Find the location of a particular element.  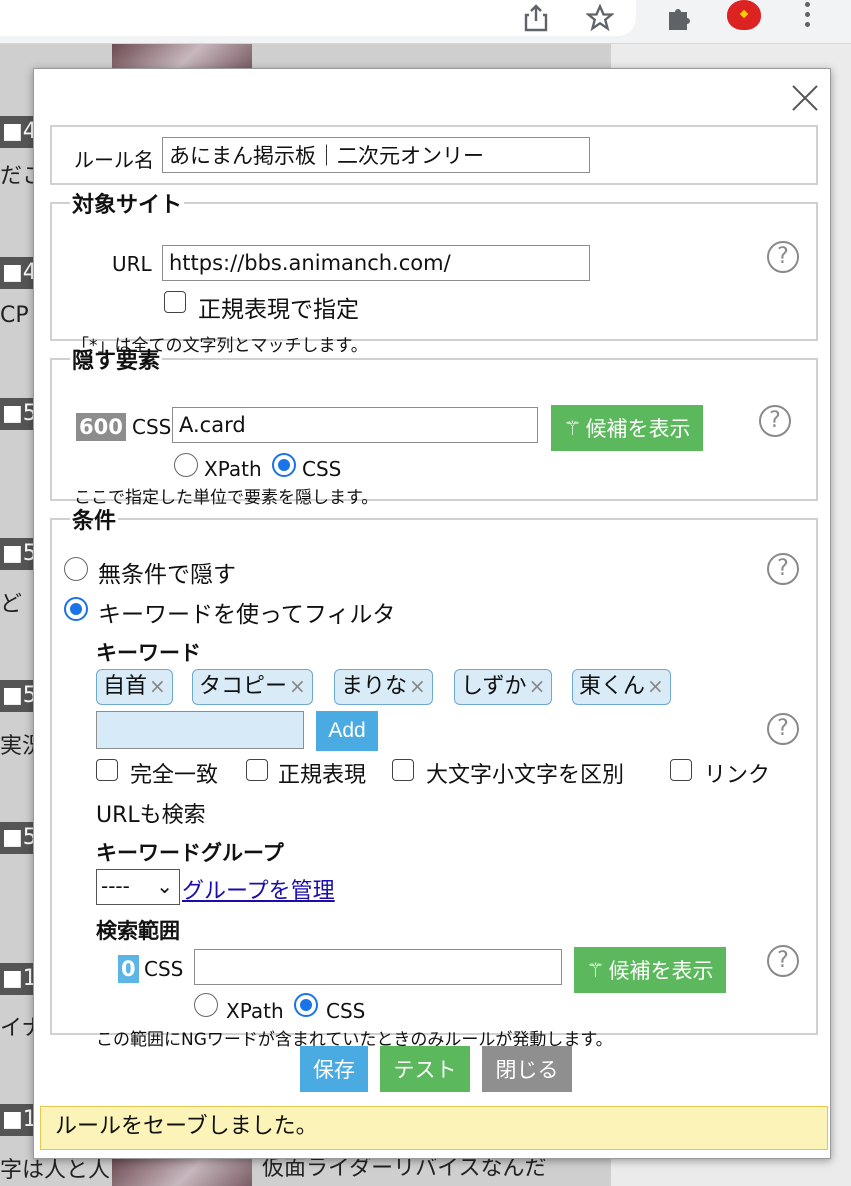

keyword-tag: タコピー × is located at coordinates (252, 687).